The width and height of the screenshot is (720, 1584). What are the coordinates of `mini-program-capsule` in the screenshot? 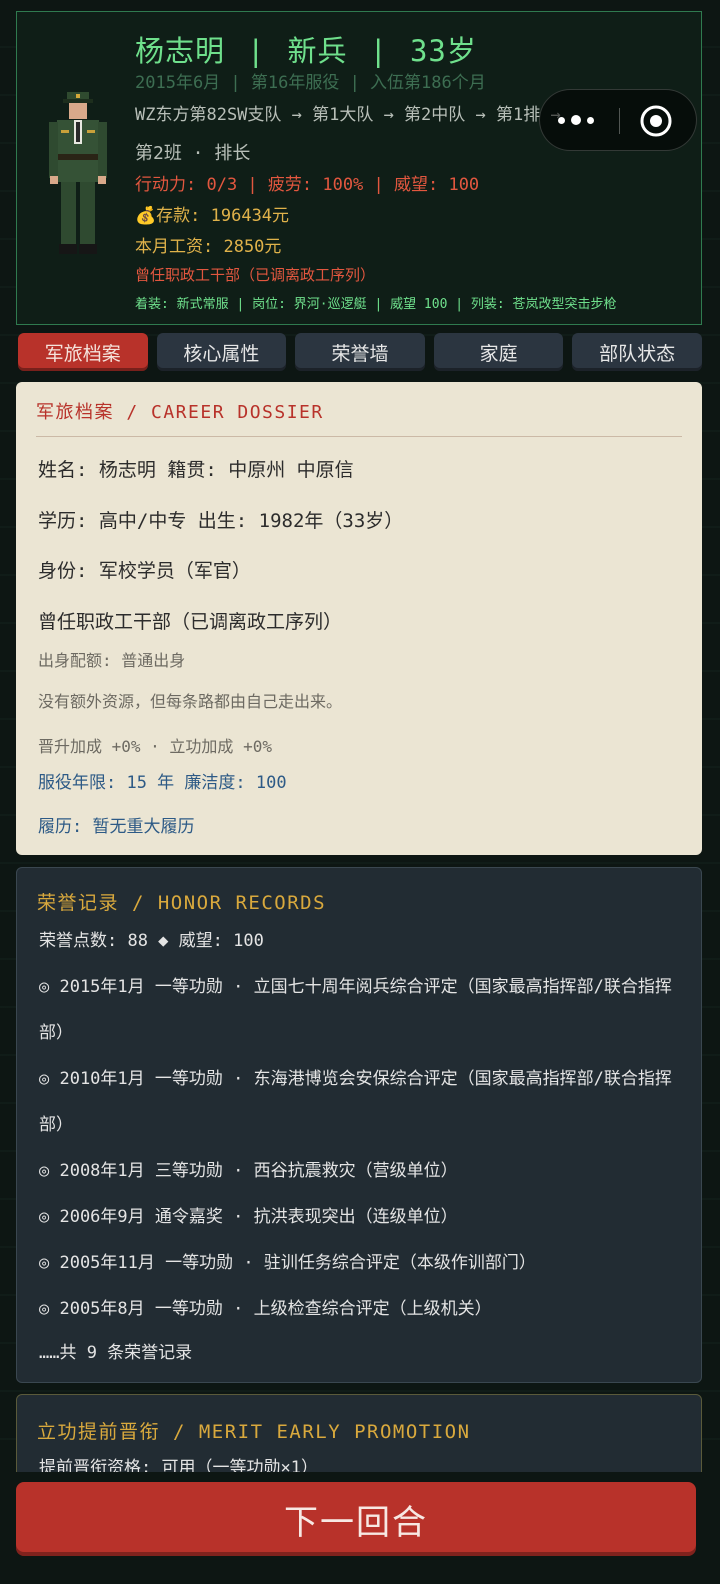 It's located at (618, 120).